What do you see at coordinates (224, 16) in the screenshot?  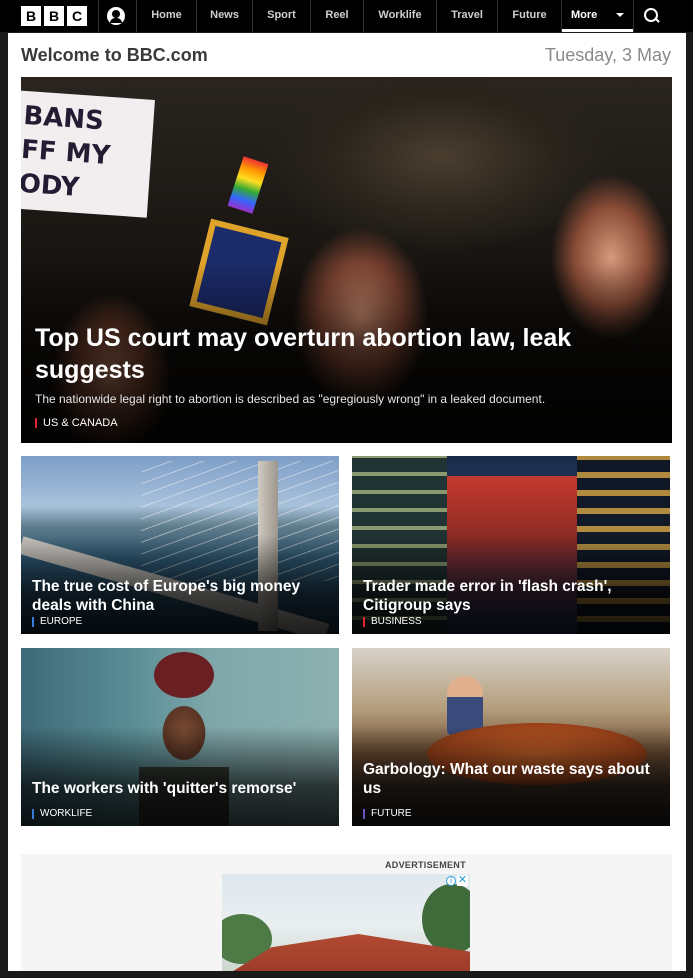 I see `nav-item-news: News` at bounding box center [224, 16].